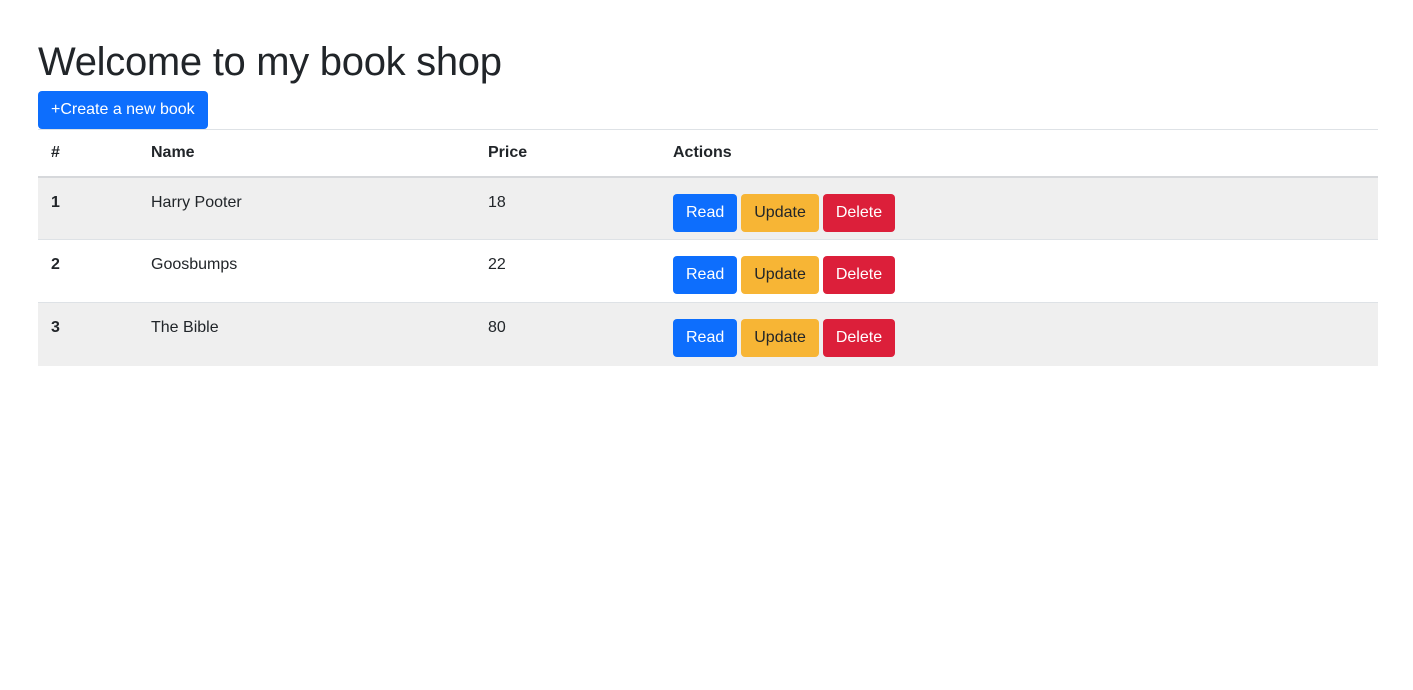 This screenshot has height=690, width=1413. What do you see at coordinates (196, 202) in the screenshot?
I see `book-name: Harry Pooter` at bounding box center [196, 202].